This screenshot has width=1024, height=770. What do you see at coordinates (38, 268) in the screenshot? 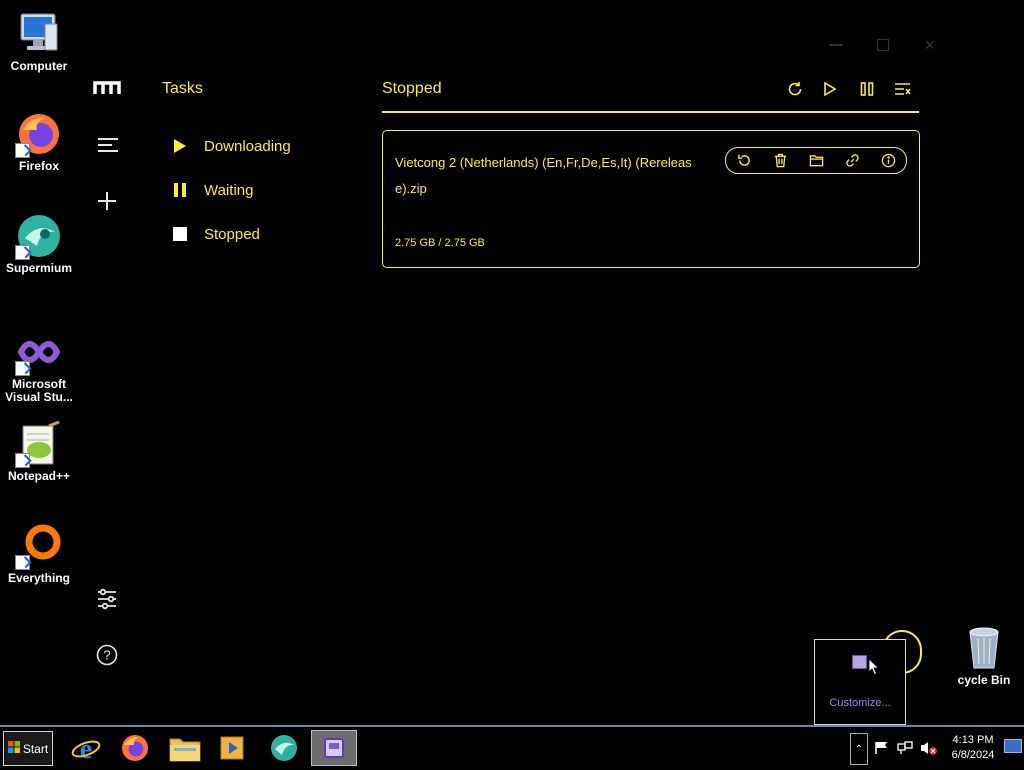
I see `desktop-icon-label: Supermium` at bounding box center [38, 268].